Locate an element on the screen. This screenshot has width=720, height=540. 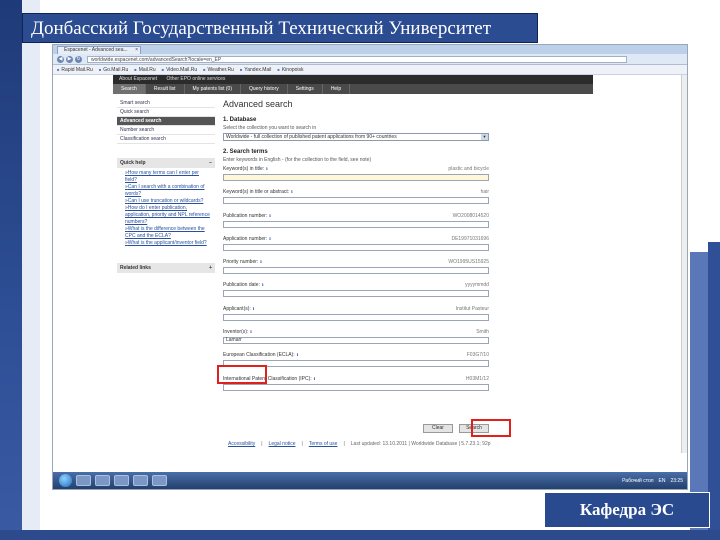
field-application-number: Application number: ℹ DE19971031696 is located at coordinates (356, 244).